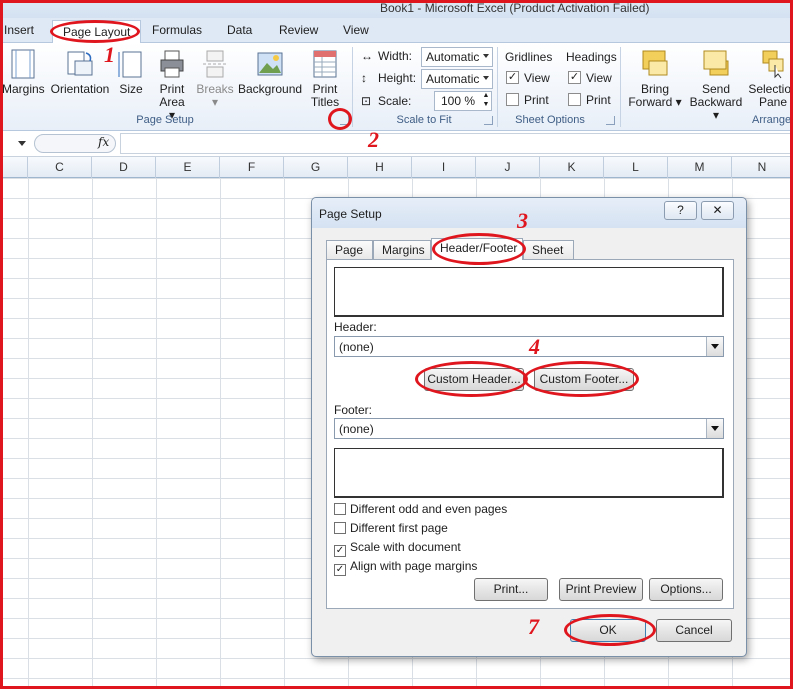 This screenshot has height=689, width=793. What do you see at coordinates (508, 167) in the screenshot?
I see `column-header-j: J` at bounding box center [508, 167].